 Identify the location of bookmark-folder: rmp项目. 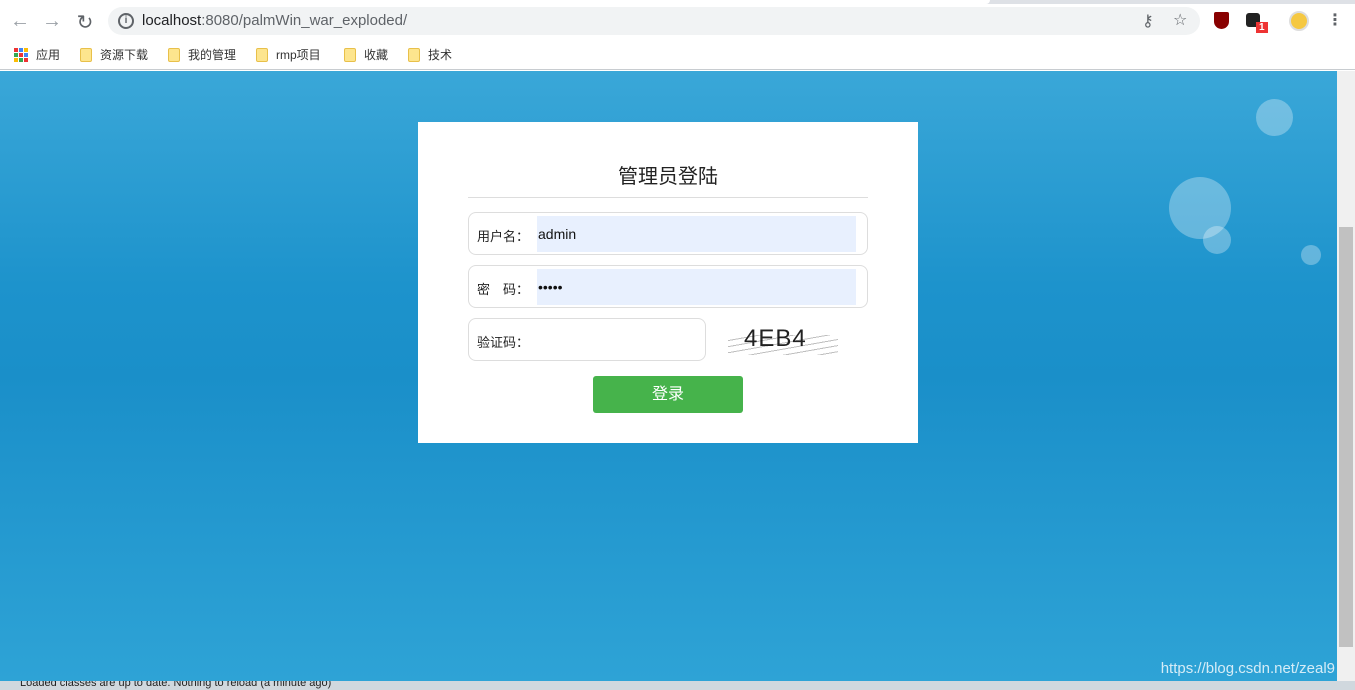
(288, 54).